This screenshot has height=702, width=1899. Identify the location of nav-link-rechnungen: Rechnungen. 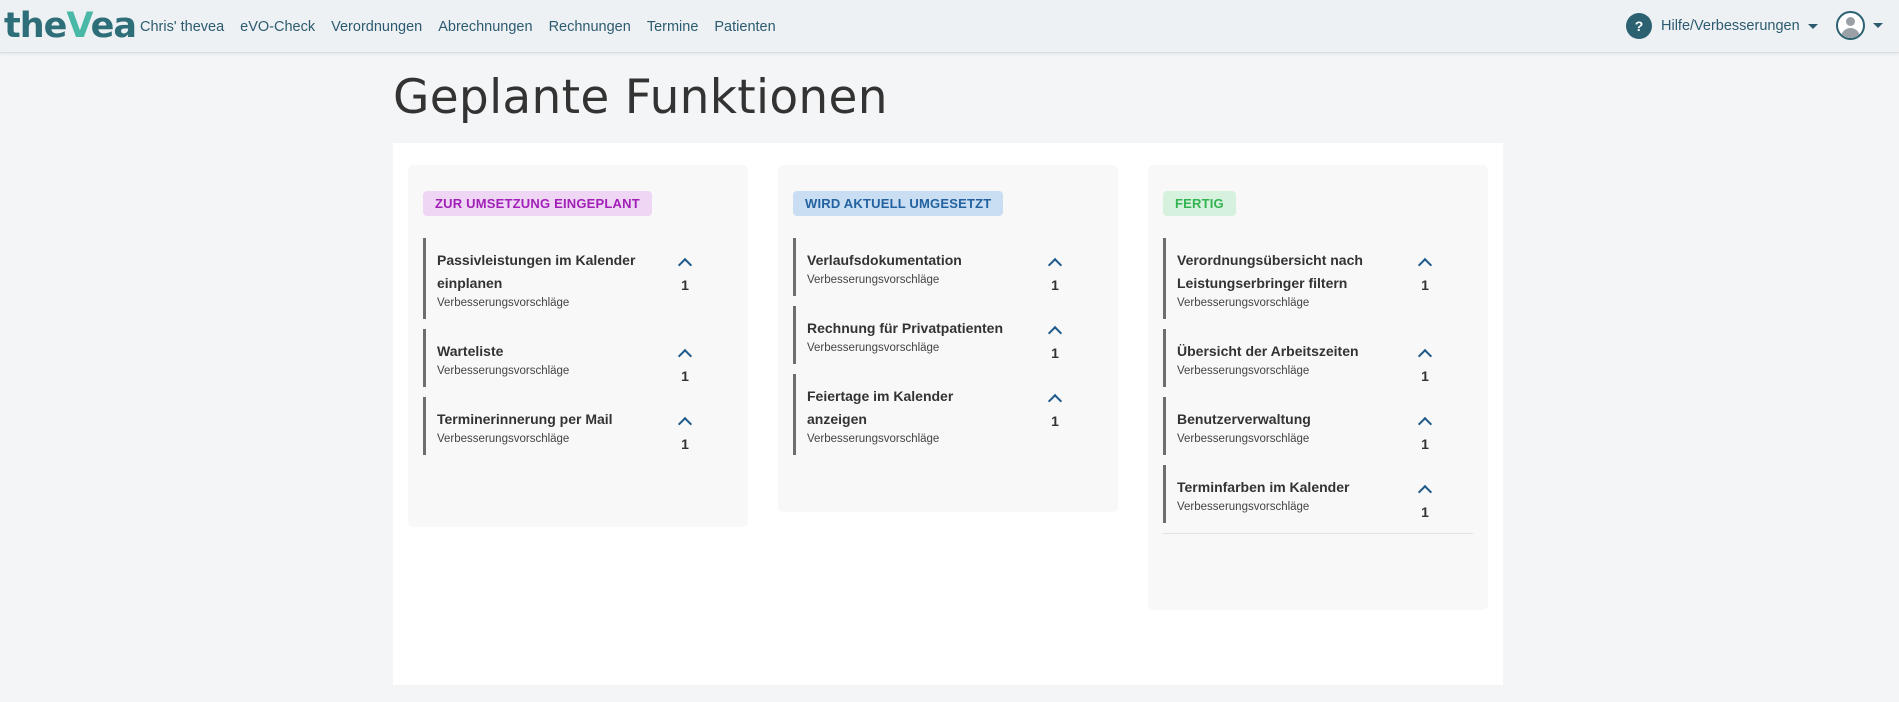
(590, 27).